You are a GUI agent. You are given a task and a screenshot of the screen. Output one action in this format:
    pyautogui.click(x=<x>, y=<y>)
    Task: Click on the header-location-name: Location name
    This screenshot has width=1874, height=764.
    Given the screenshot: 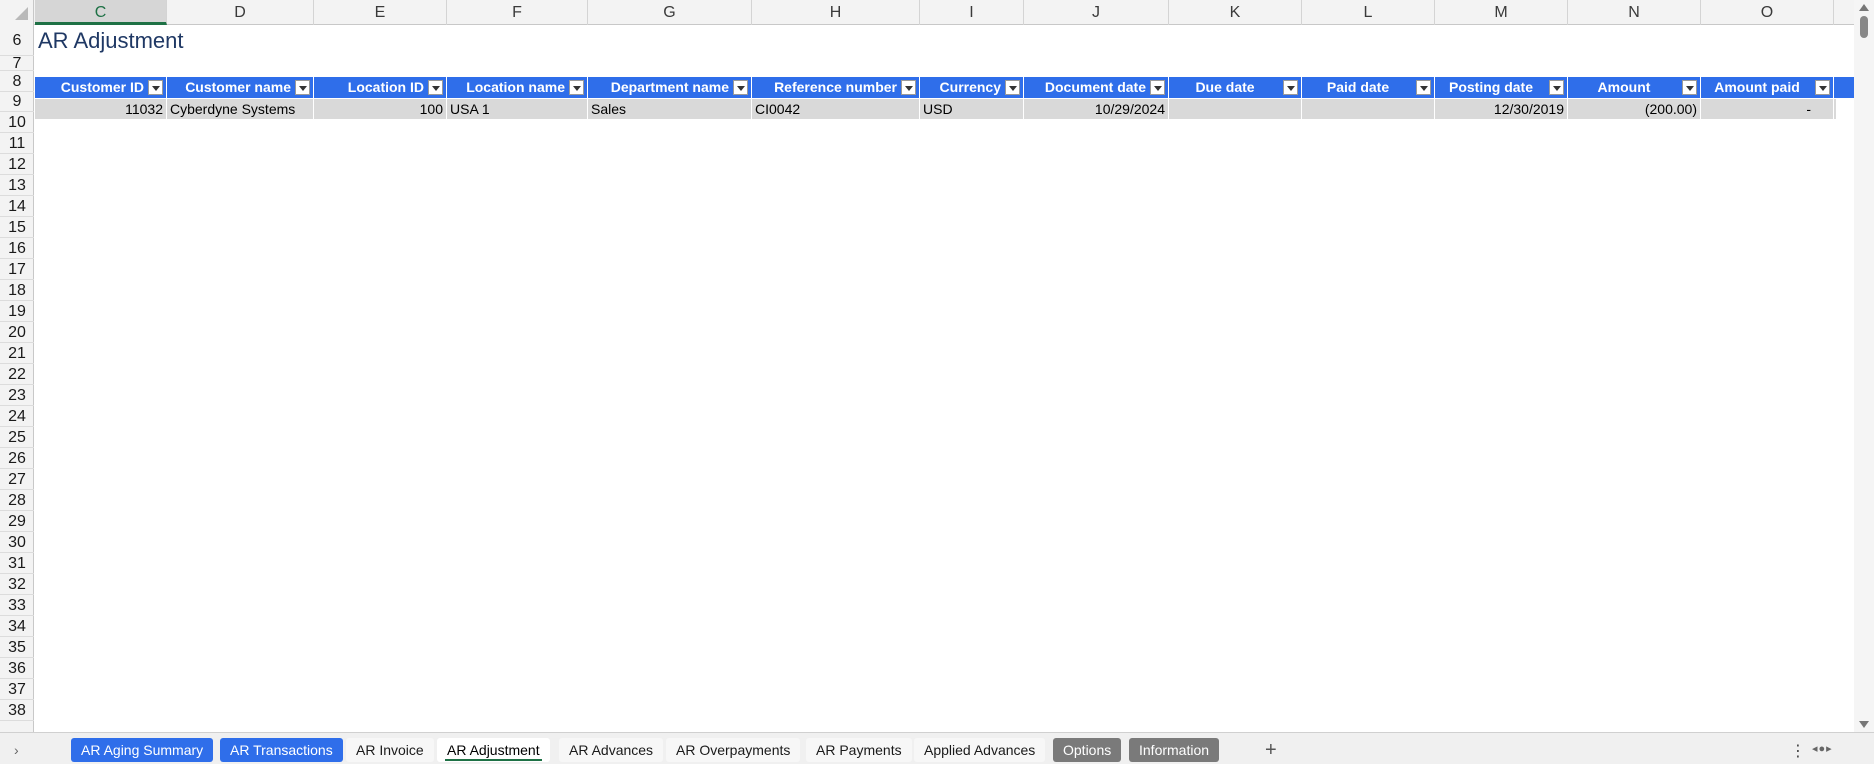 What is the action you would take?
    pyautogui.click(x=517, y=87)
    